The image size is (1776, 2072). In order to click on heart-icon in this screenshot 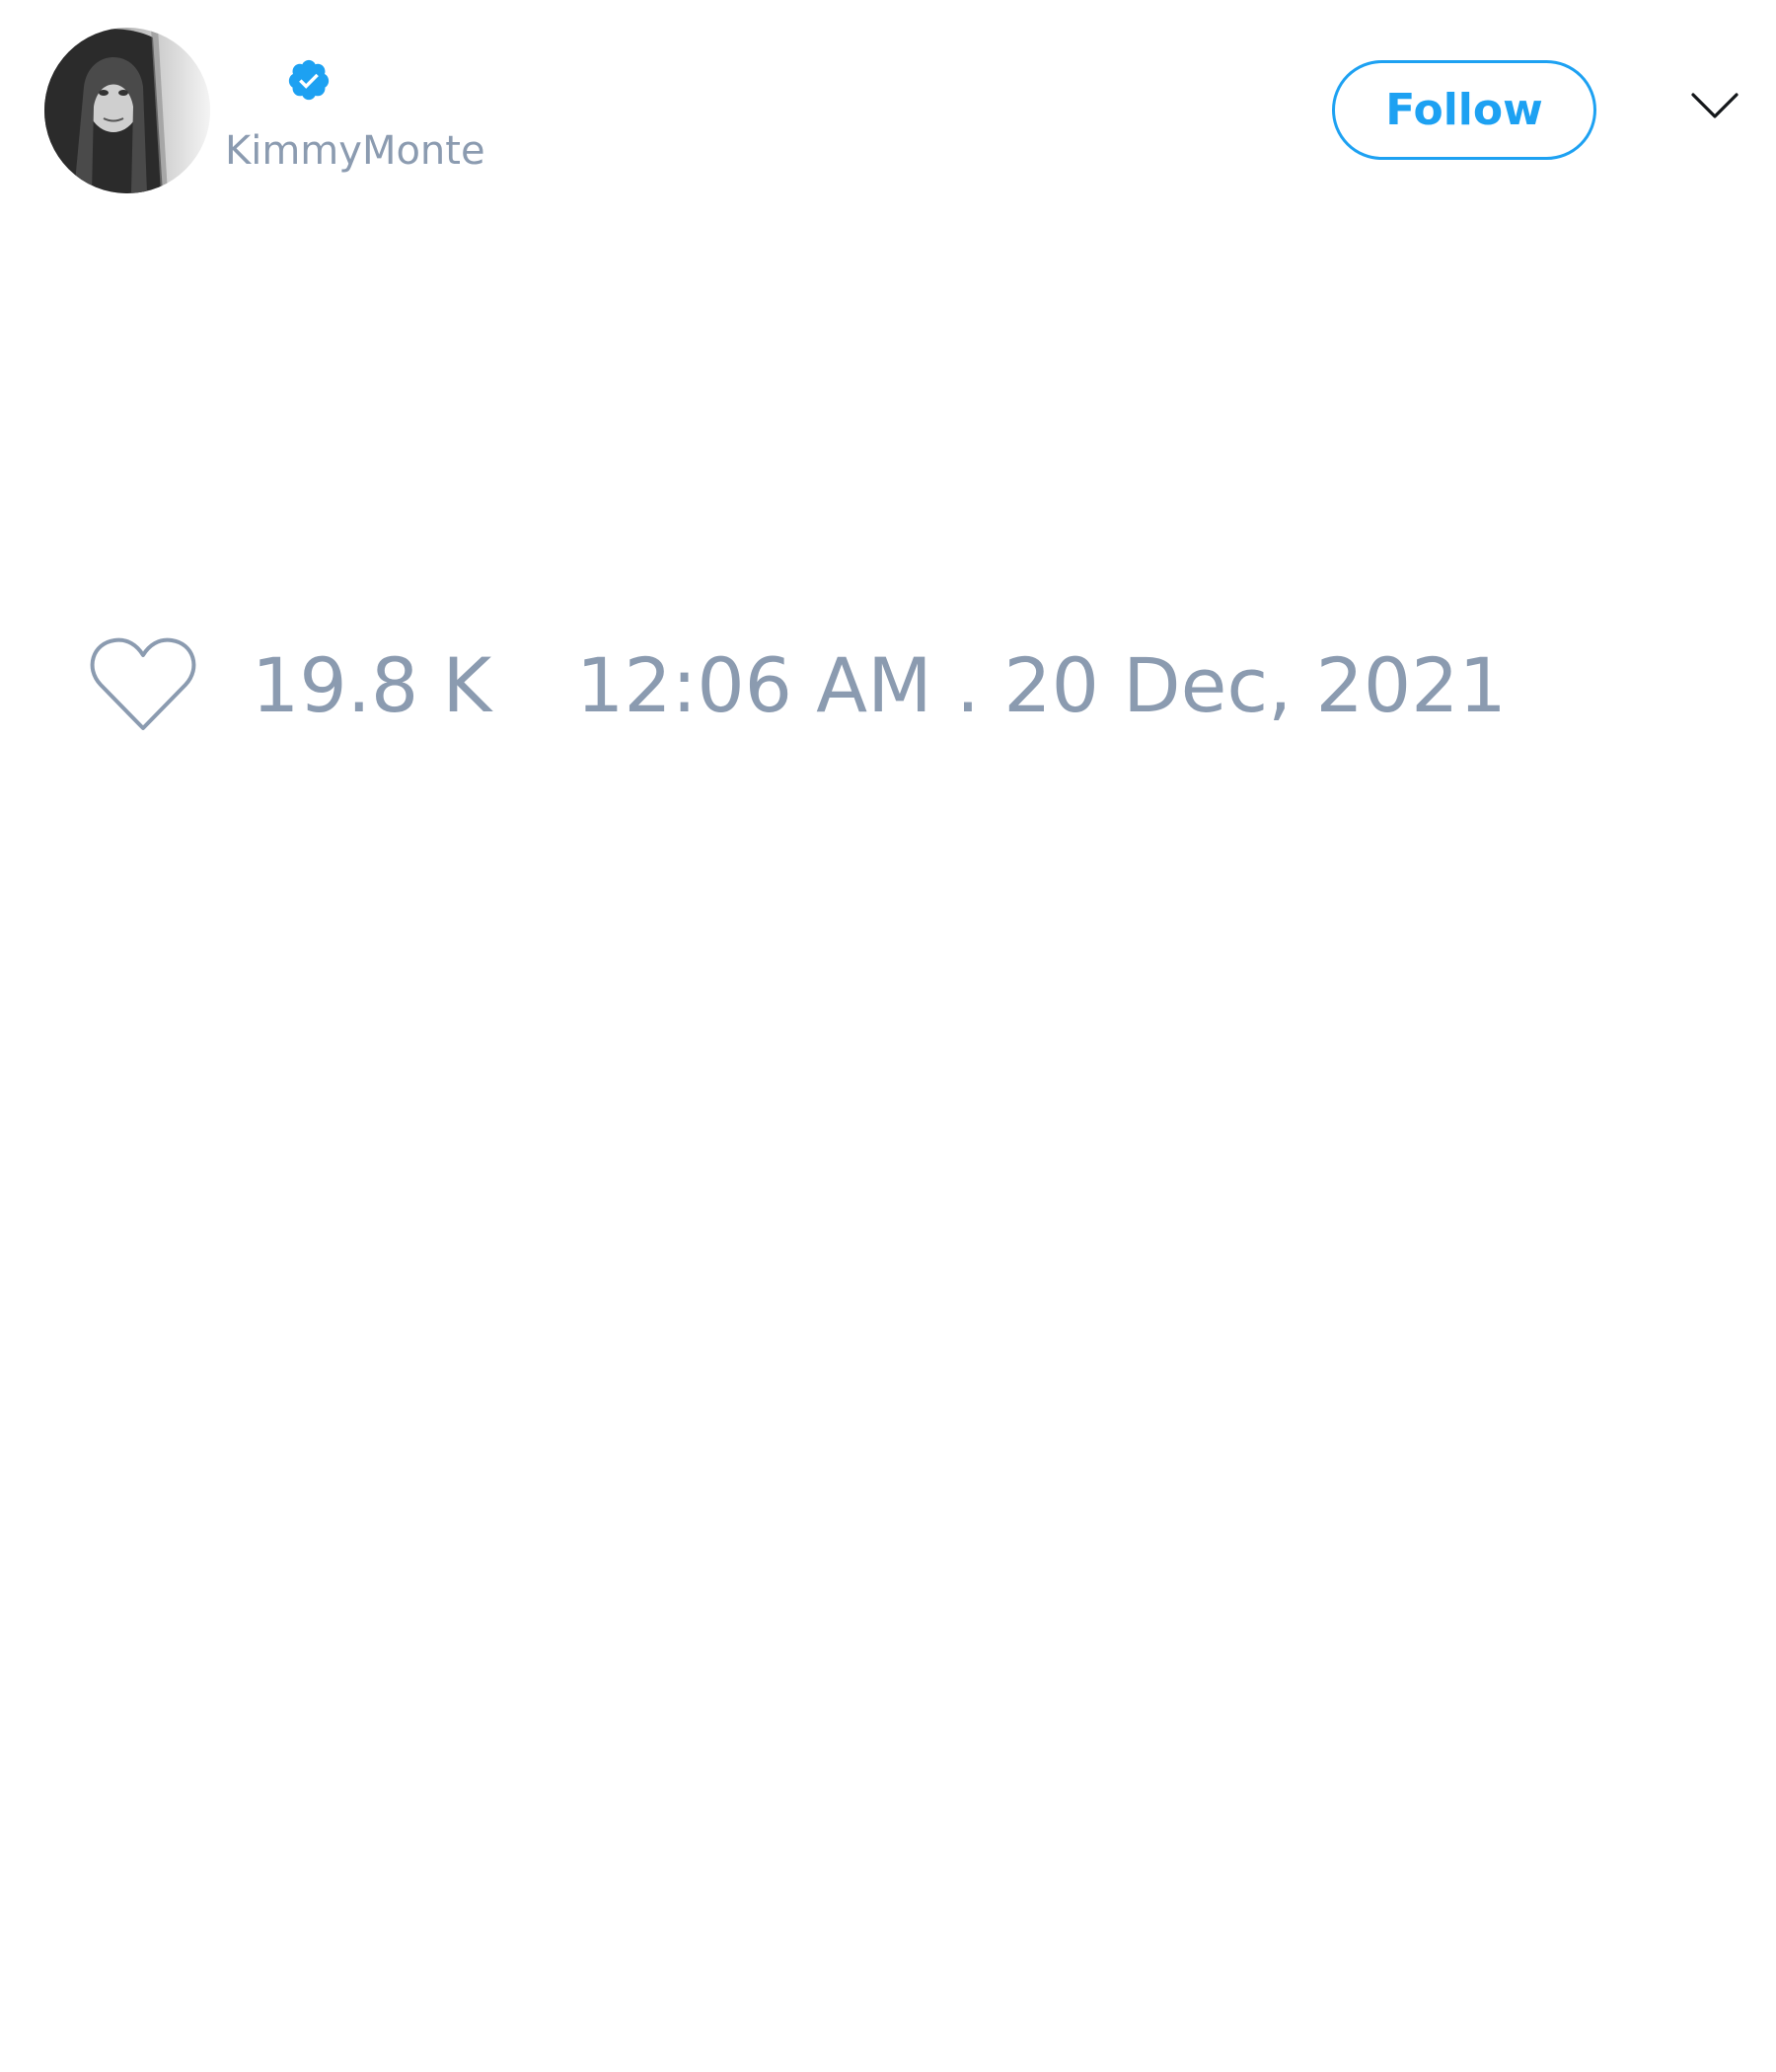, I will do `click(143, 685)`.